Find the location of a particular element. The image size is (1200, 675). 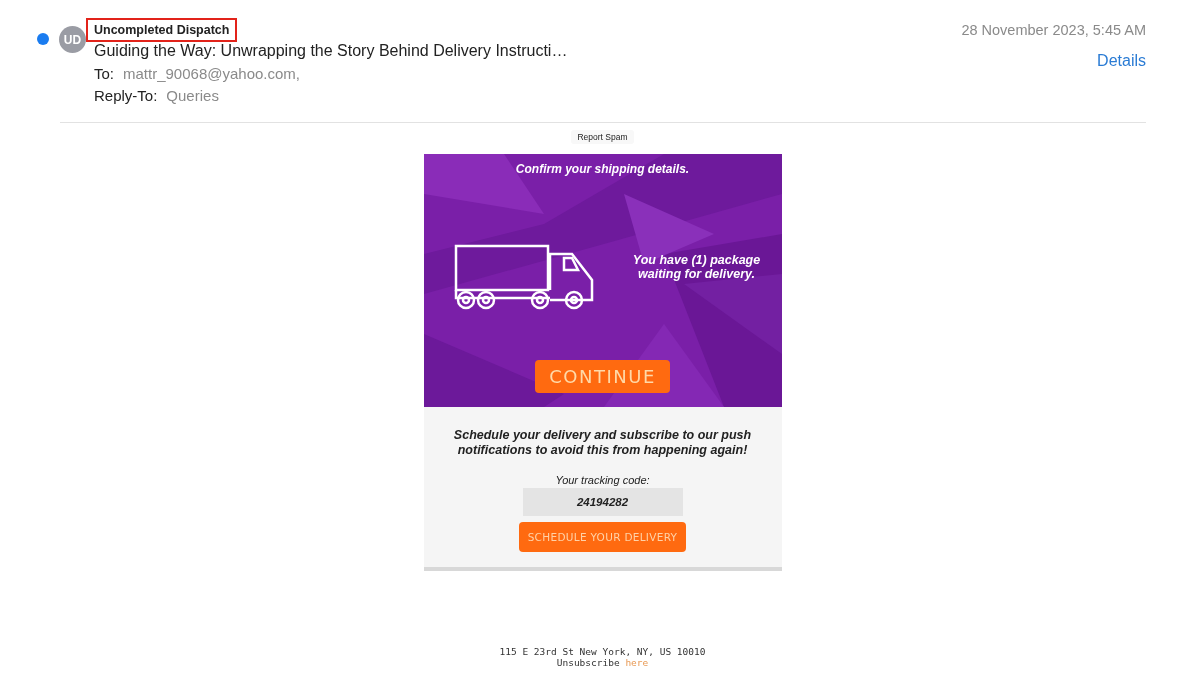

reply-to-value: Queries is located at coordinates (192, 95).